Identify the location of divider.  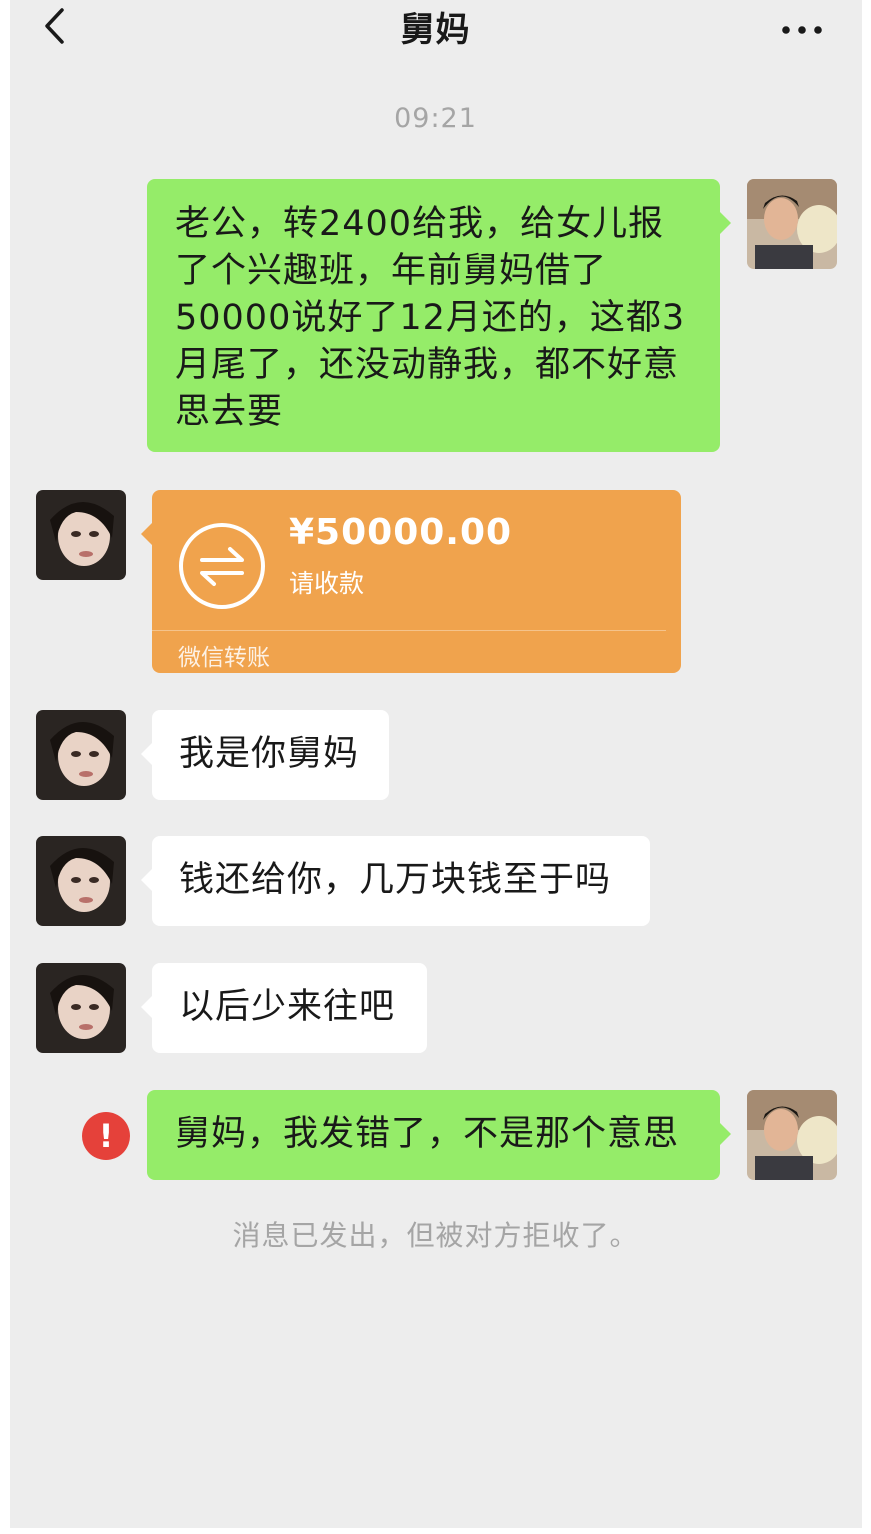
(409, 630).